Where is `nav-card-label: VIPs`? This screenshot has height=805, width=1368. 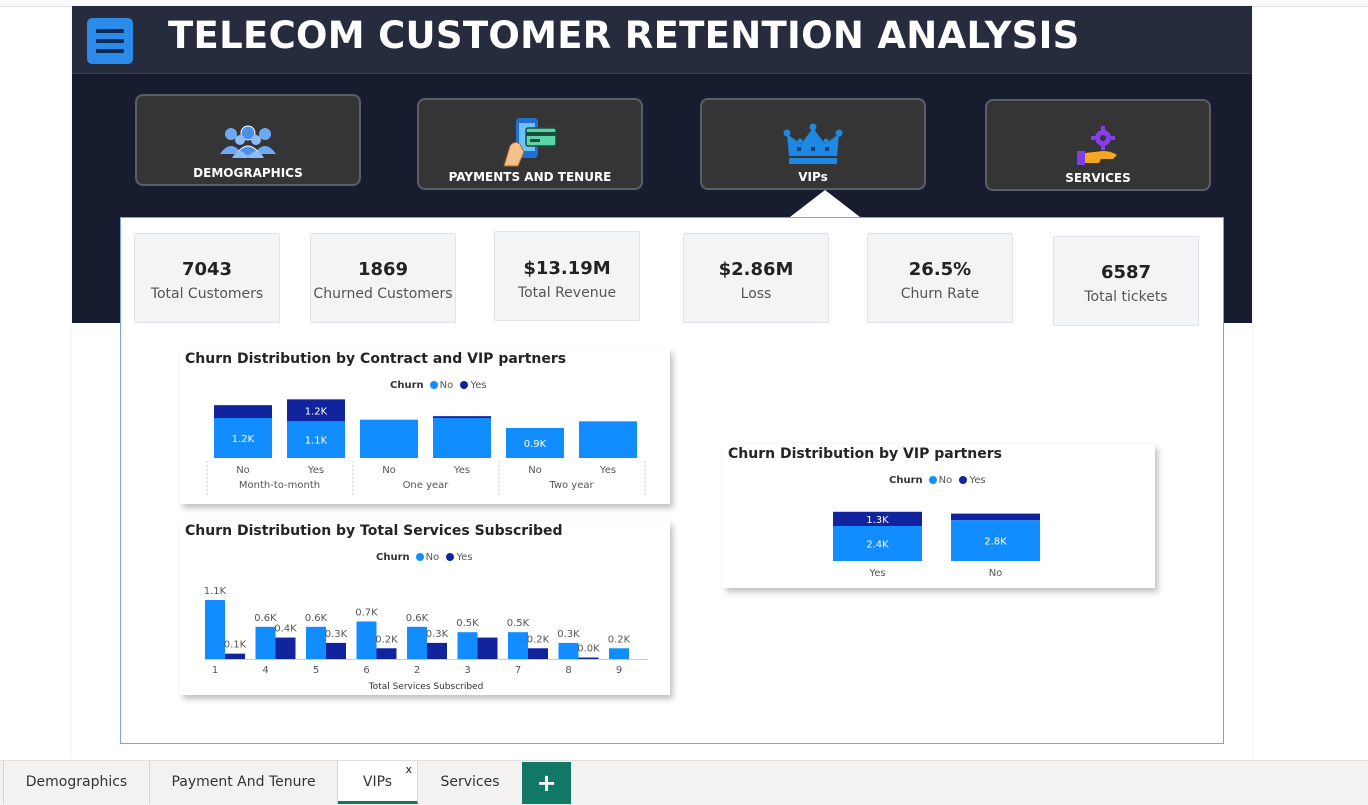 nav-card-label: VIPs is located at coordinates (813, 177).